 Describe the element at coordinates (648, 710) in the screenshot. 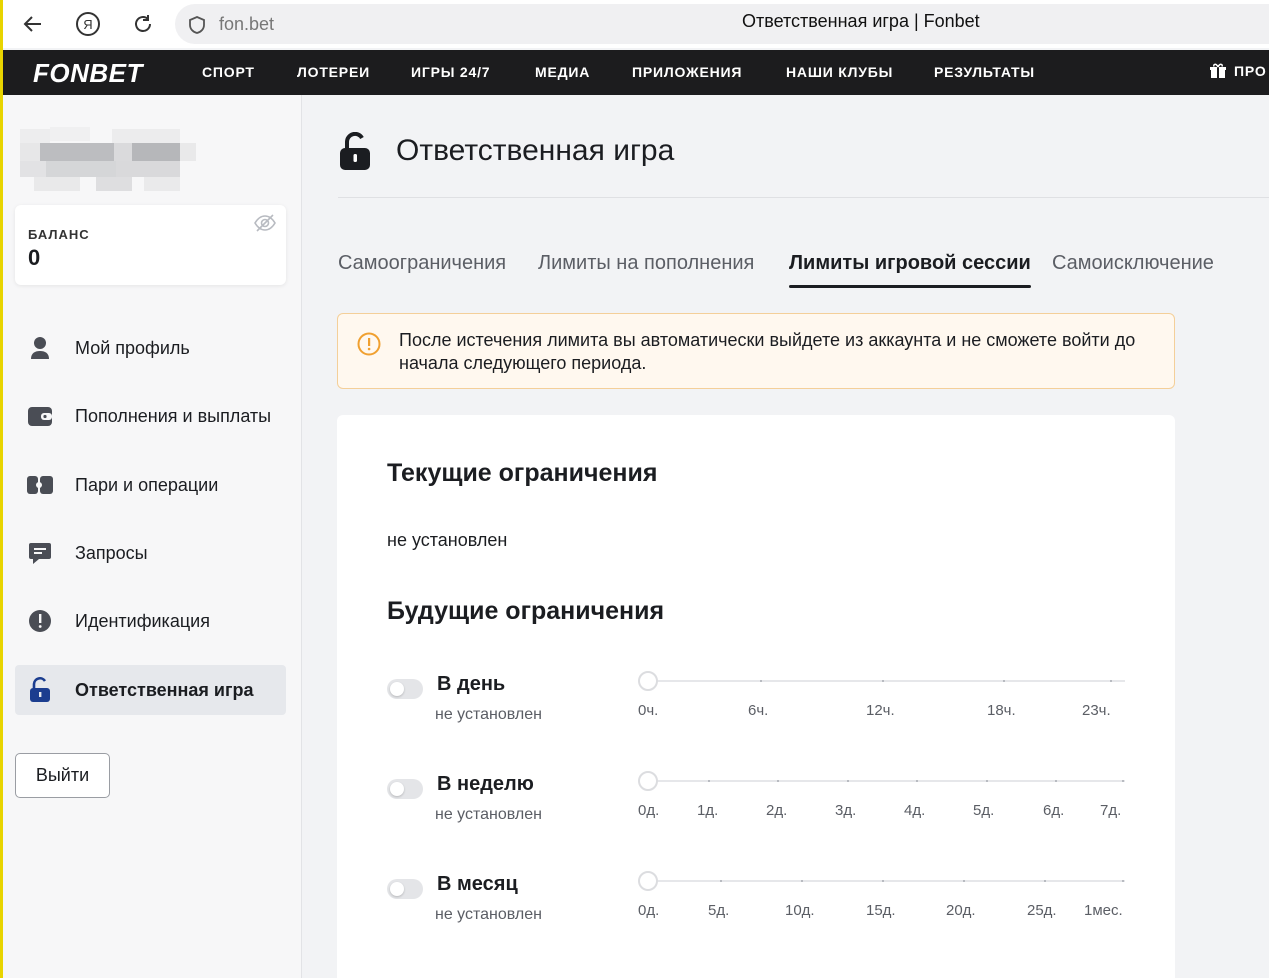

I see `tick-label: 0ч.` at that location.